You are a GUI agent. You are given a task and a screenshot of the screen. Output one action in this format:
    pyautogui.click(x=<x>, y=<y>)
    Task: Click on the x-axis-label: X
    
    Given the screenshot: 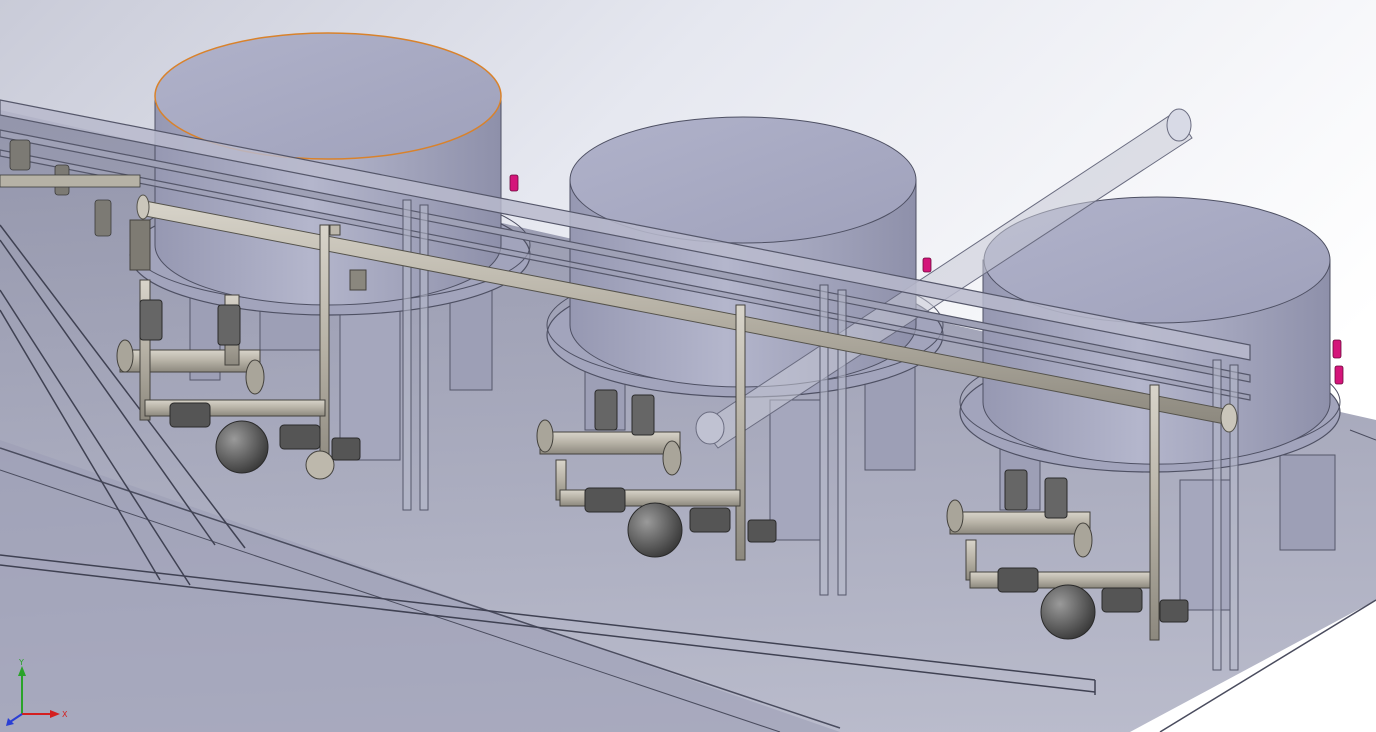 What is the action you would take?
    pyautogui.click(x=65, y=714)
    